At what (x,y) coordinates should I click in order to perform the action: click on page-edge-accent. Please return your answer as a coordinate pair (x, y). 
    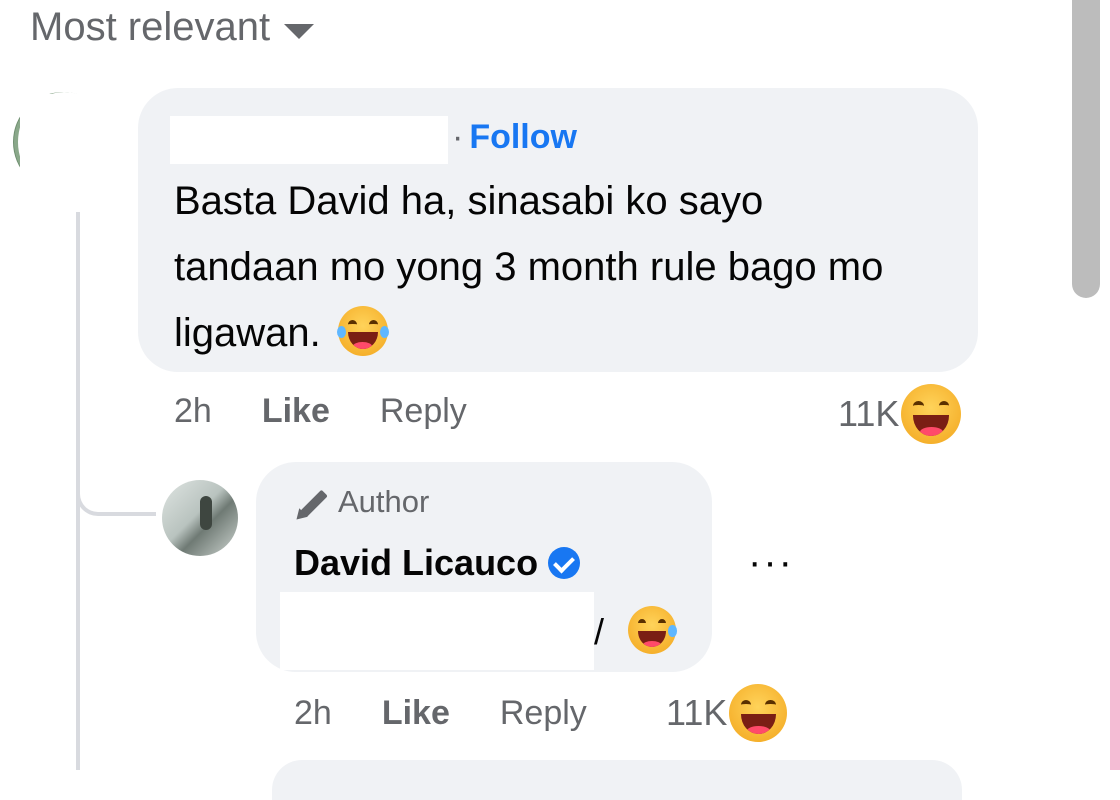
    Looking at the image, I should click on (1115, 385).